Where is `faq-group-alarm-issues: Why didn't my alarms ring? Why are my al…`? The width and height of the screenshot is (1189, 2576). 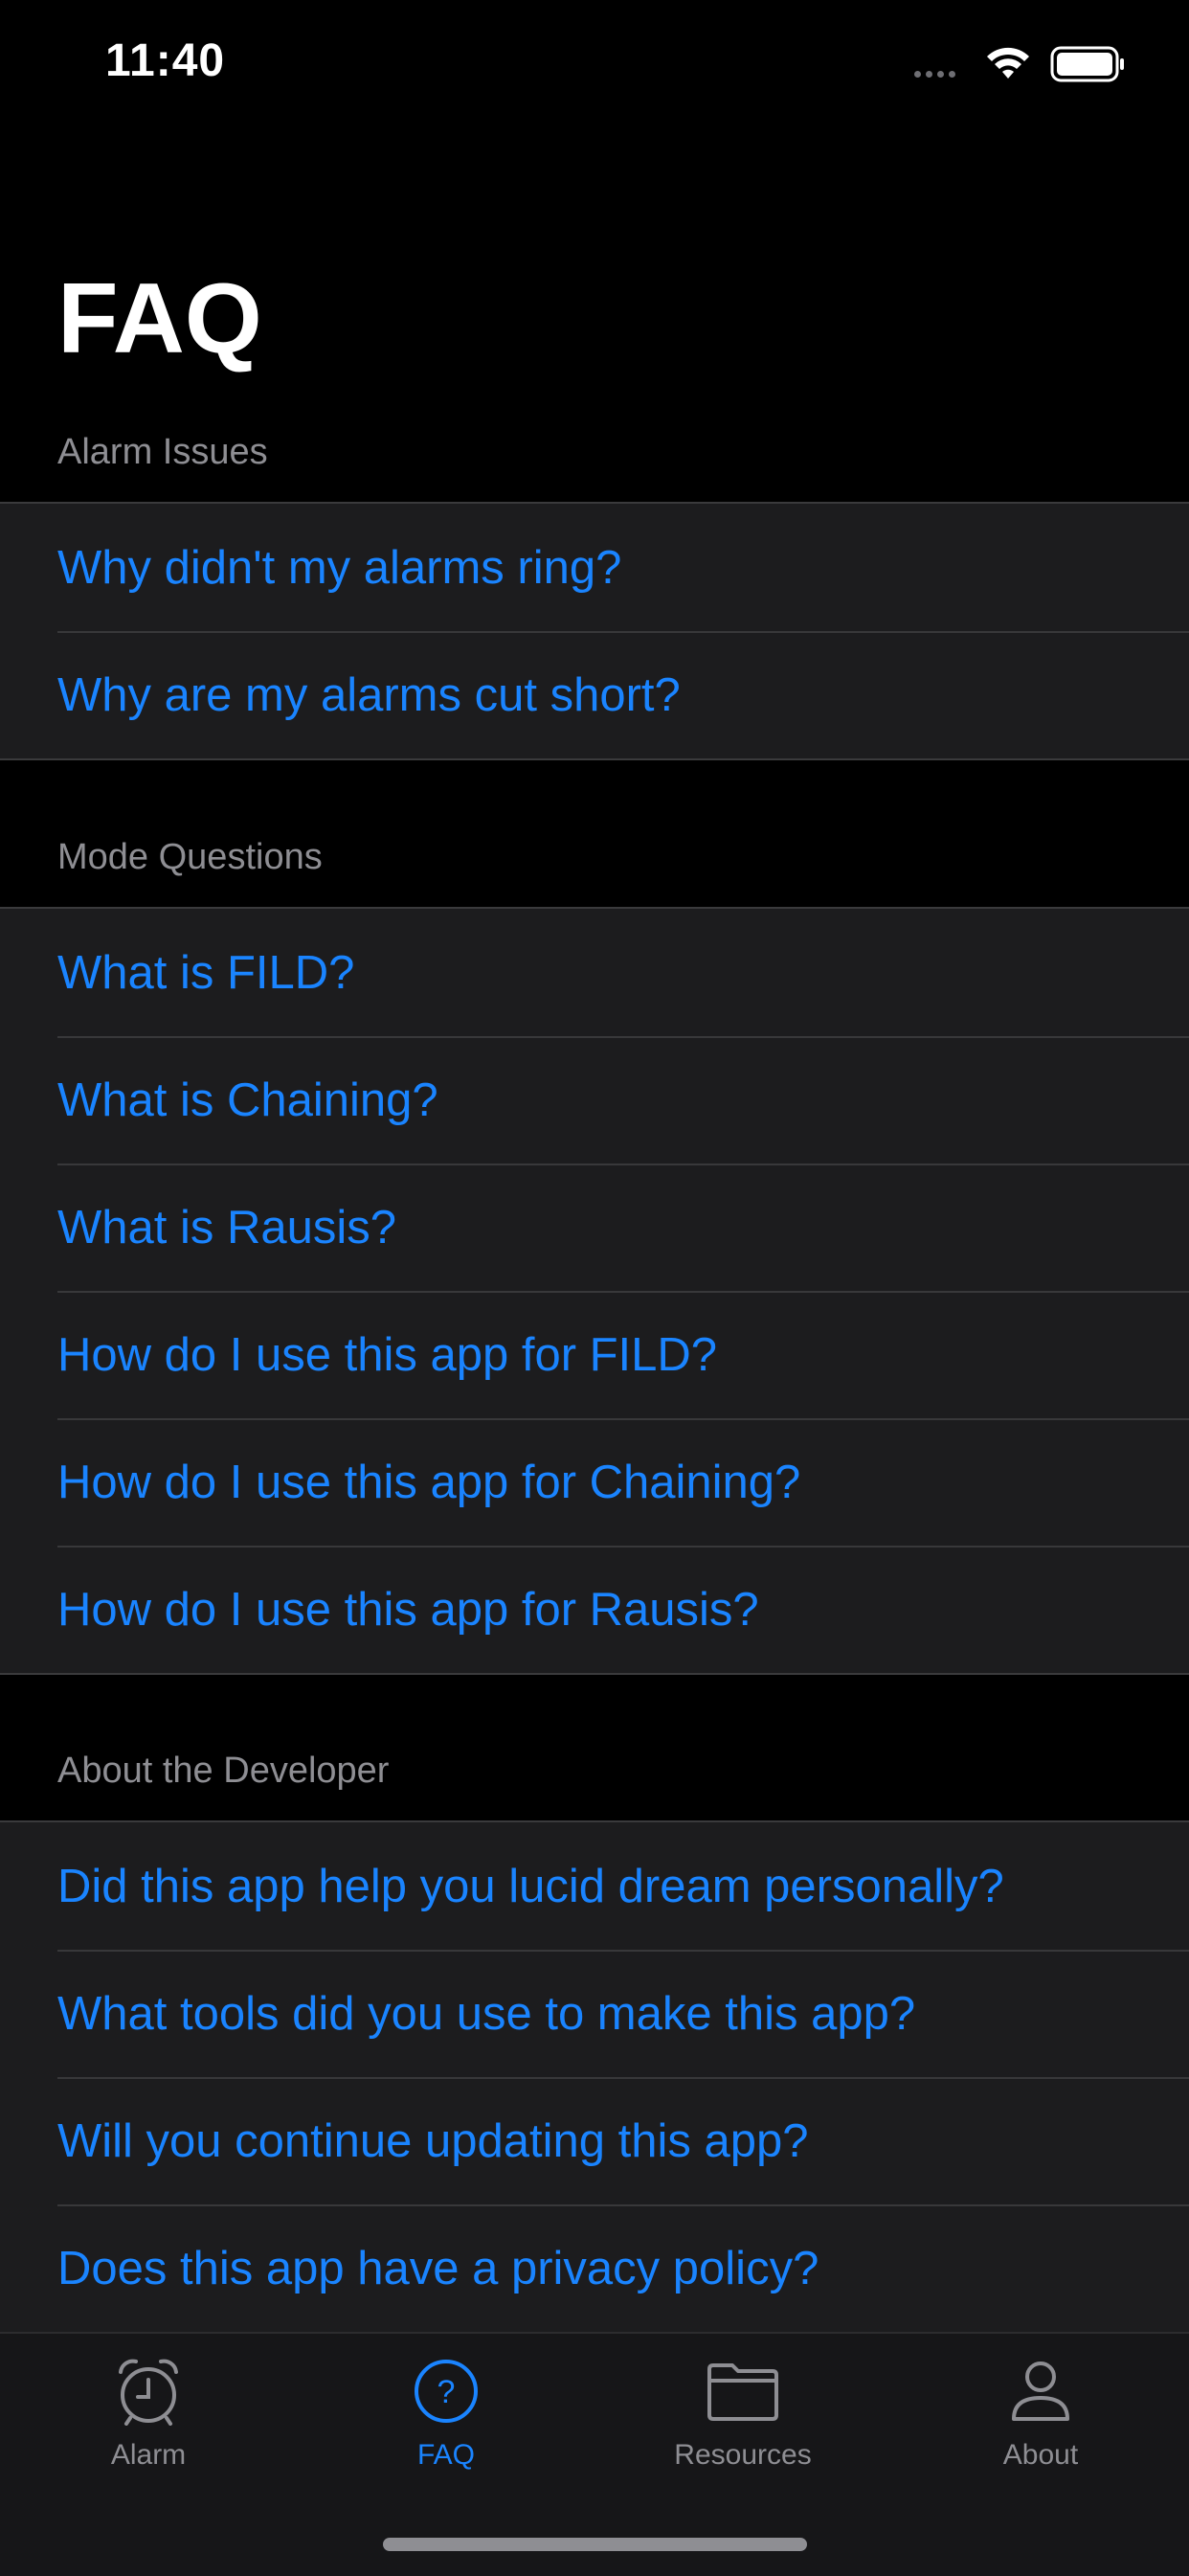 faq-group-alarm-issues: Why didn't my alarms ring? Why are my al… is located at coordinates (594, 631).